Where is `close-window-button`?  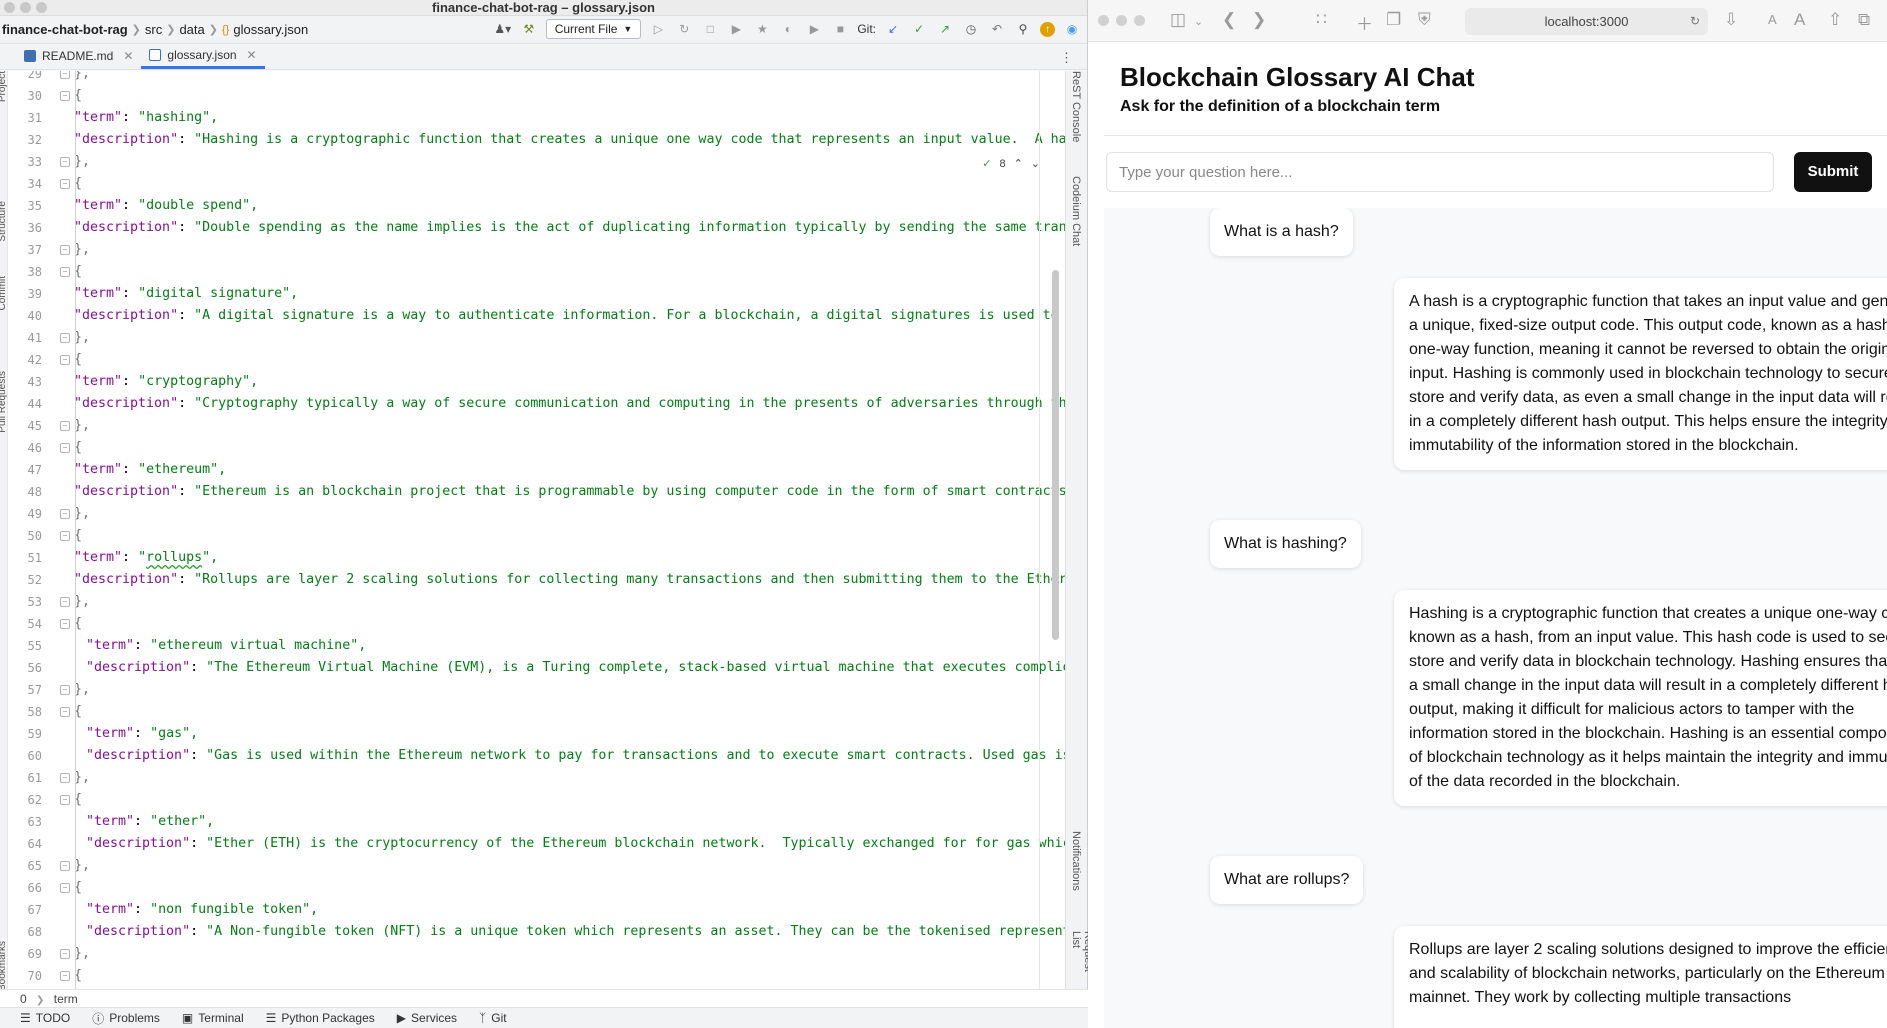 close-window-button is located at coordinates (1103, 20).